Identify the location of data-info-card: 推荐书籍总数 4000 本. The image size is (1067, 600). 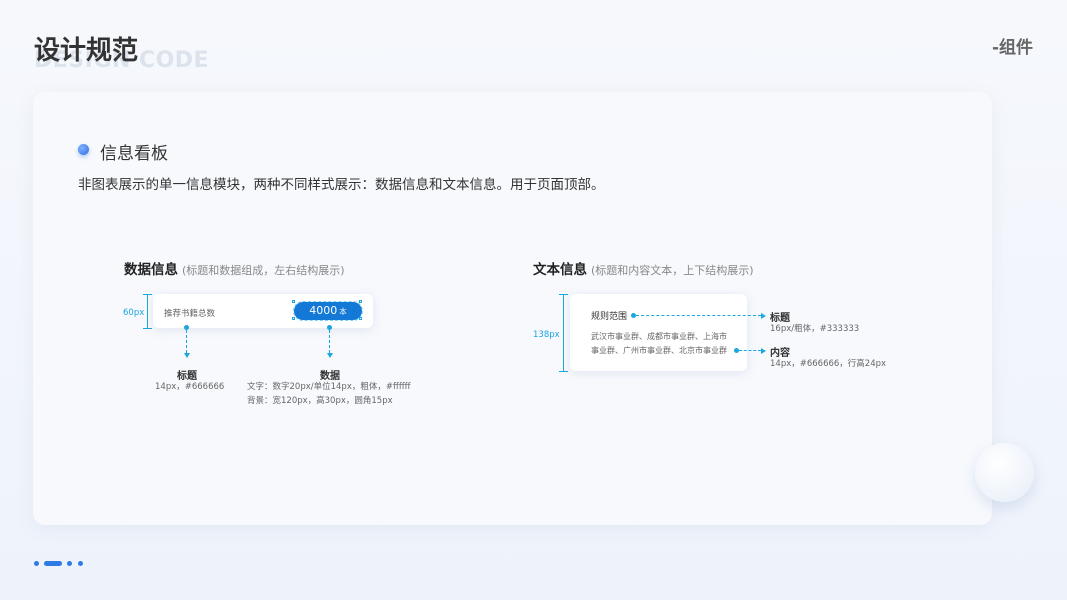
(263, 311).